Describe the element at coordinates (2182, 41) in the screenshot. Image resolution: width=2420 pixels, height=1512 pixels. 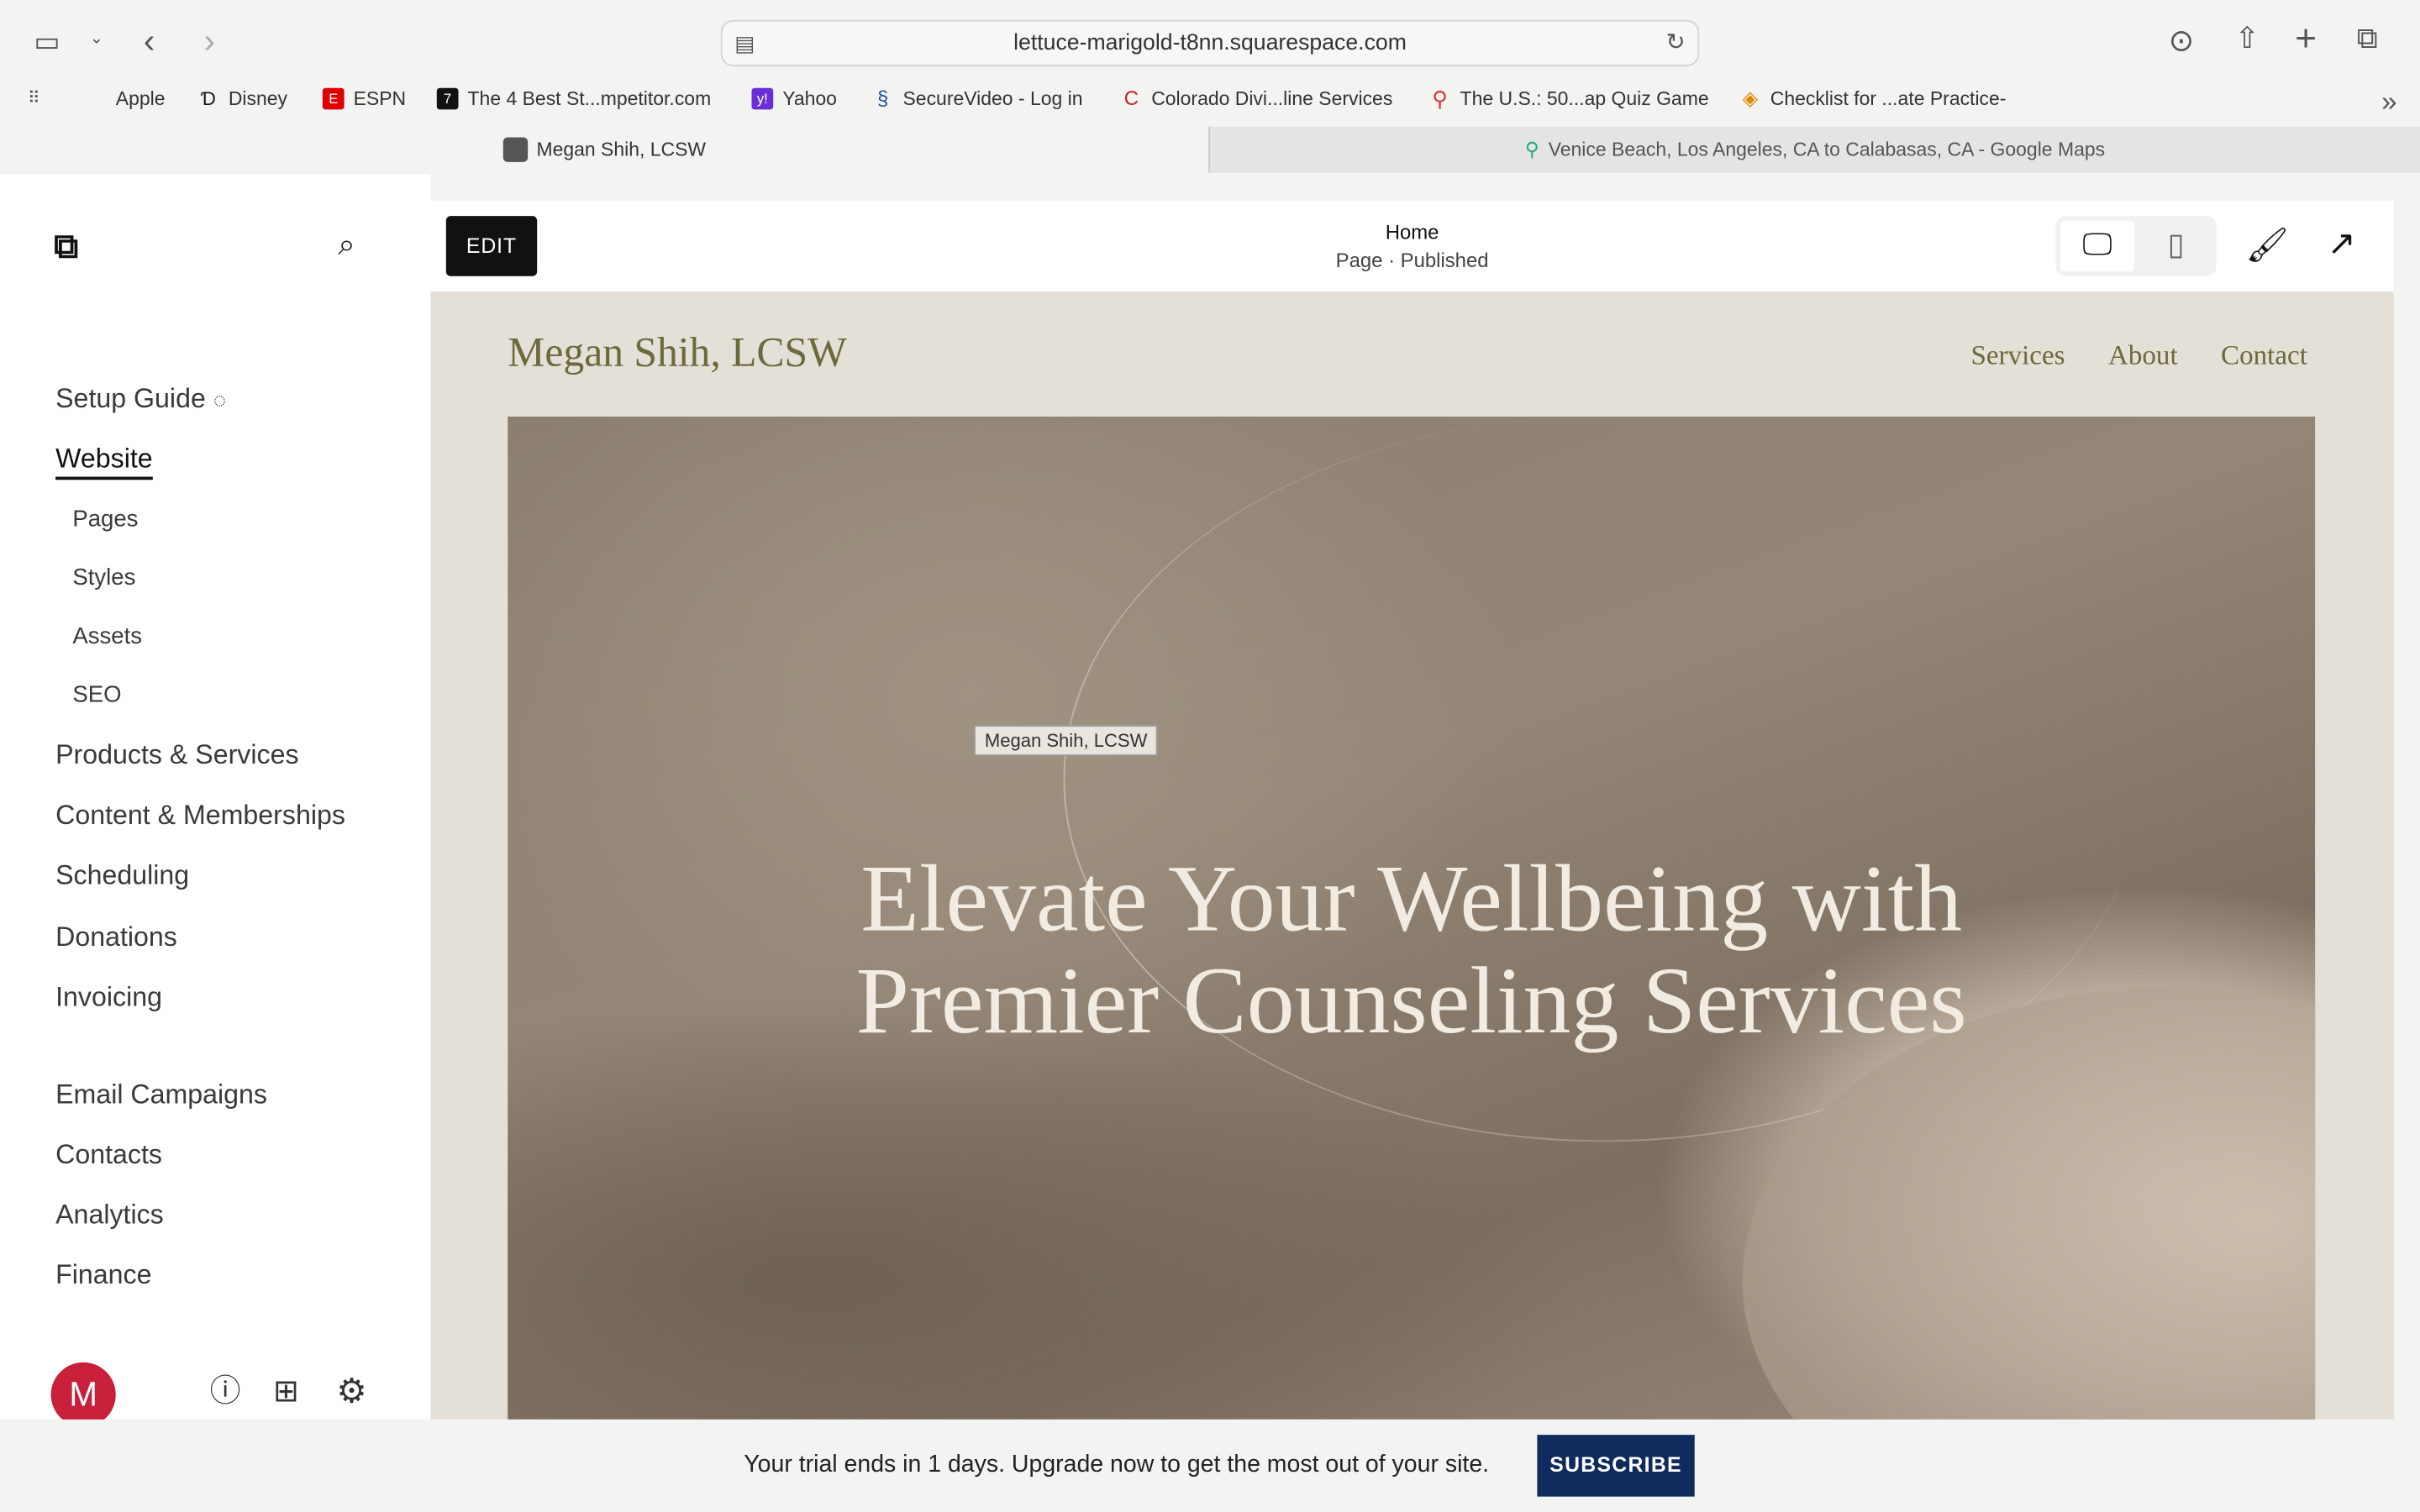
I see `download-icon: ⊙` at that location.